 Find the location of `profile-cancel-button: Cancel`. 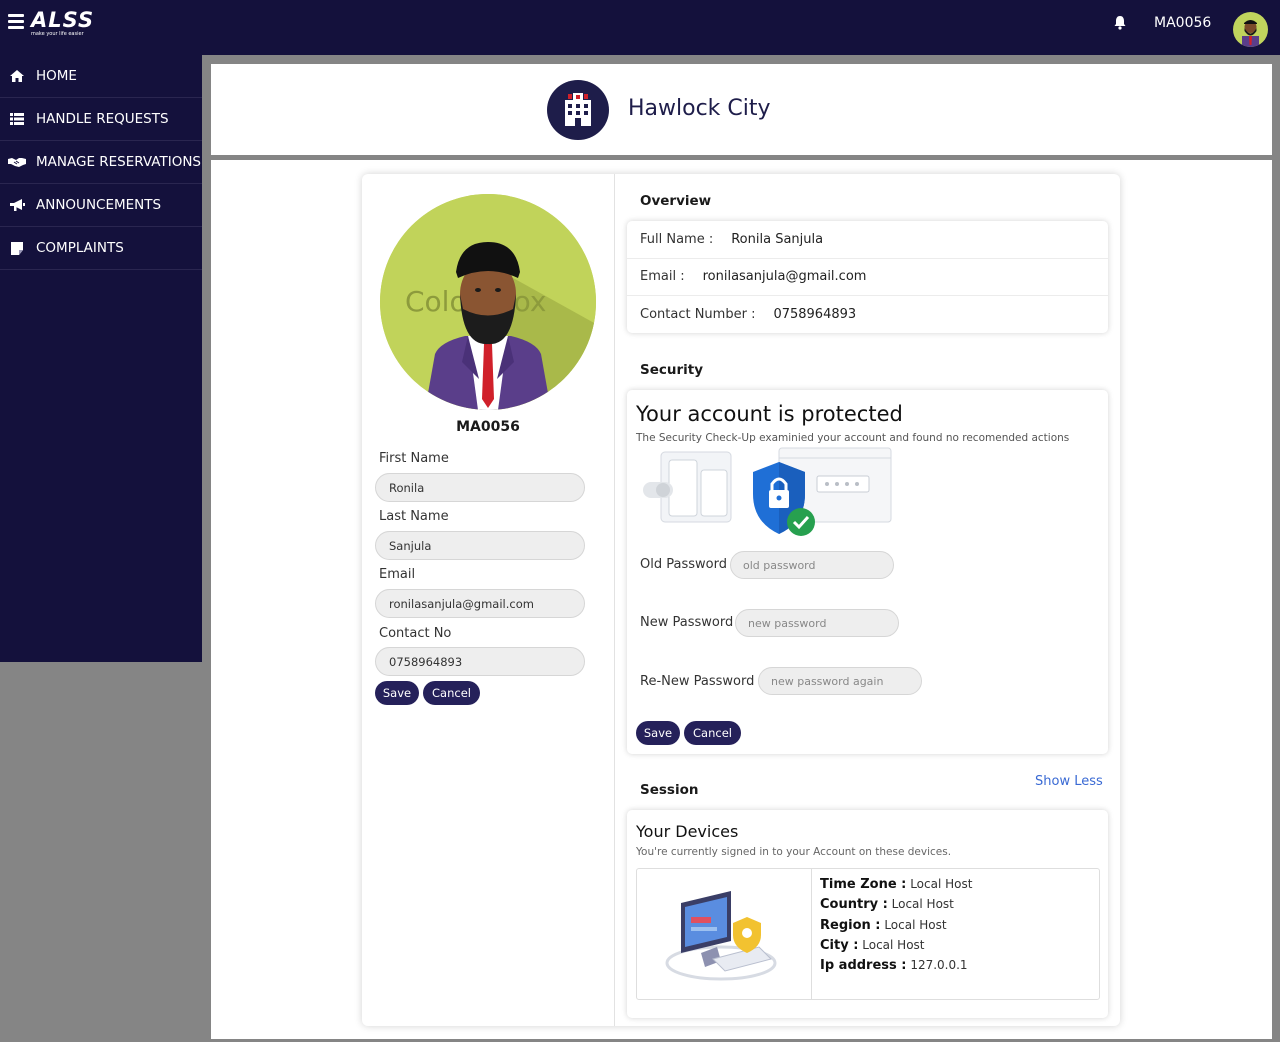

profile-cancel-button: Cancel is located at coordinates (451, 693).